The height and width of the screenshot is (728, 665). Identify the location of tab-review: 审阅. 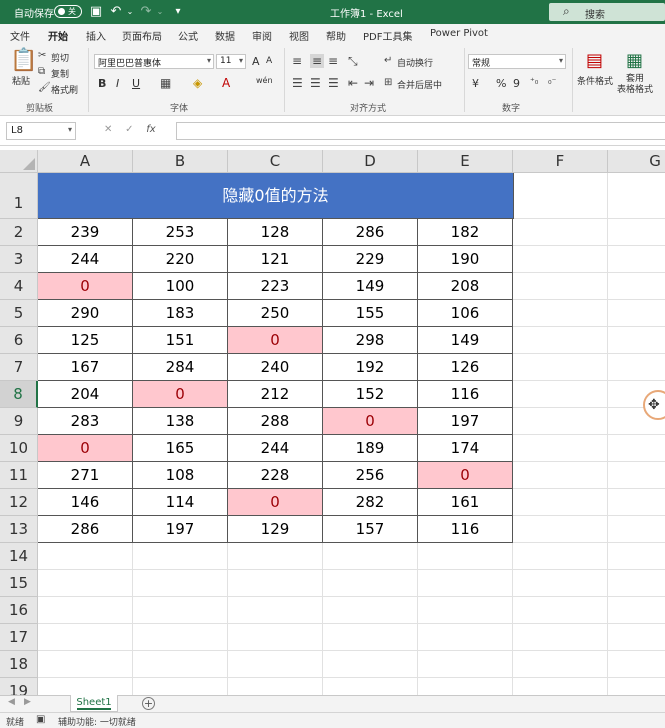
(262, 35).